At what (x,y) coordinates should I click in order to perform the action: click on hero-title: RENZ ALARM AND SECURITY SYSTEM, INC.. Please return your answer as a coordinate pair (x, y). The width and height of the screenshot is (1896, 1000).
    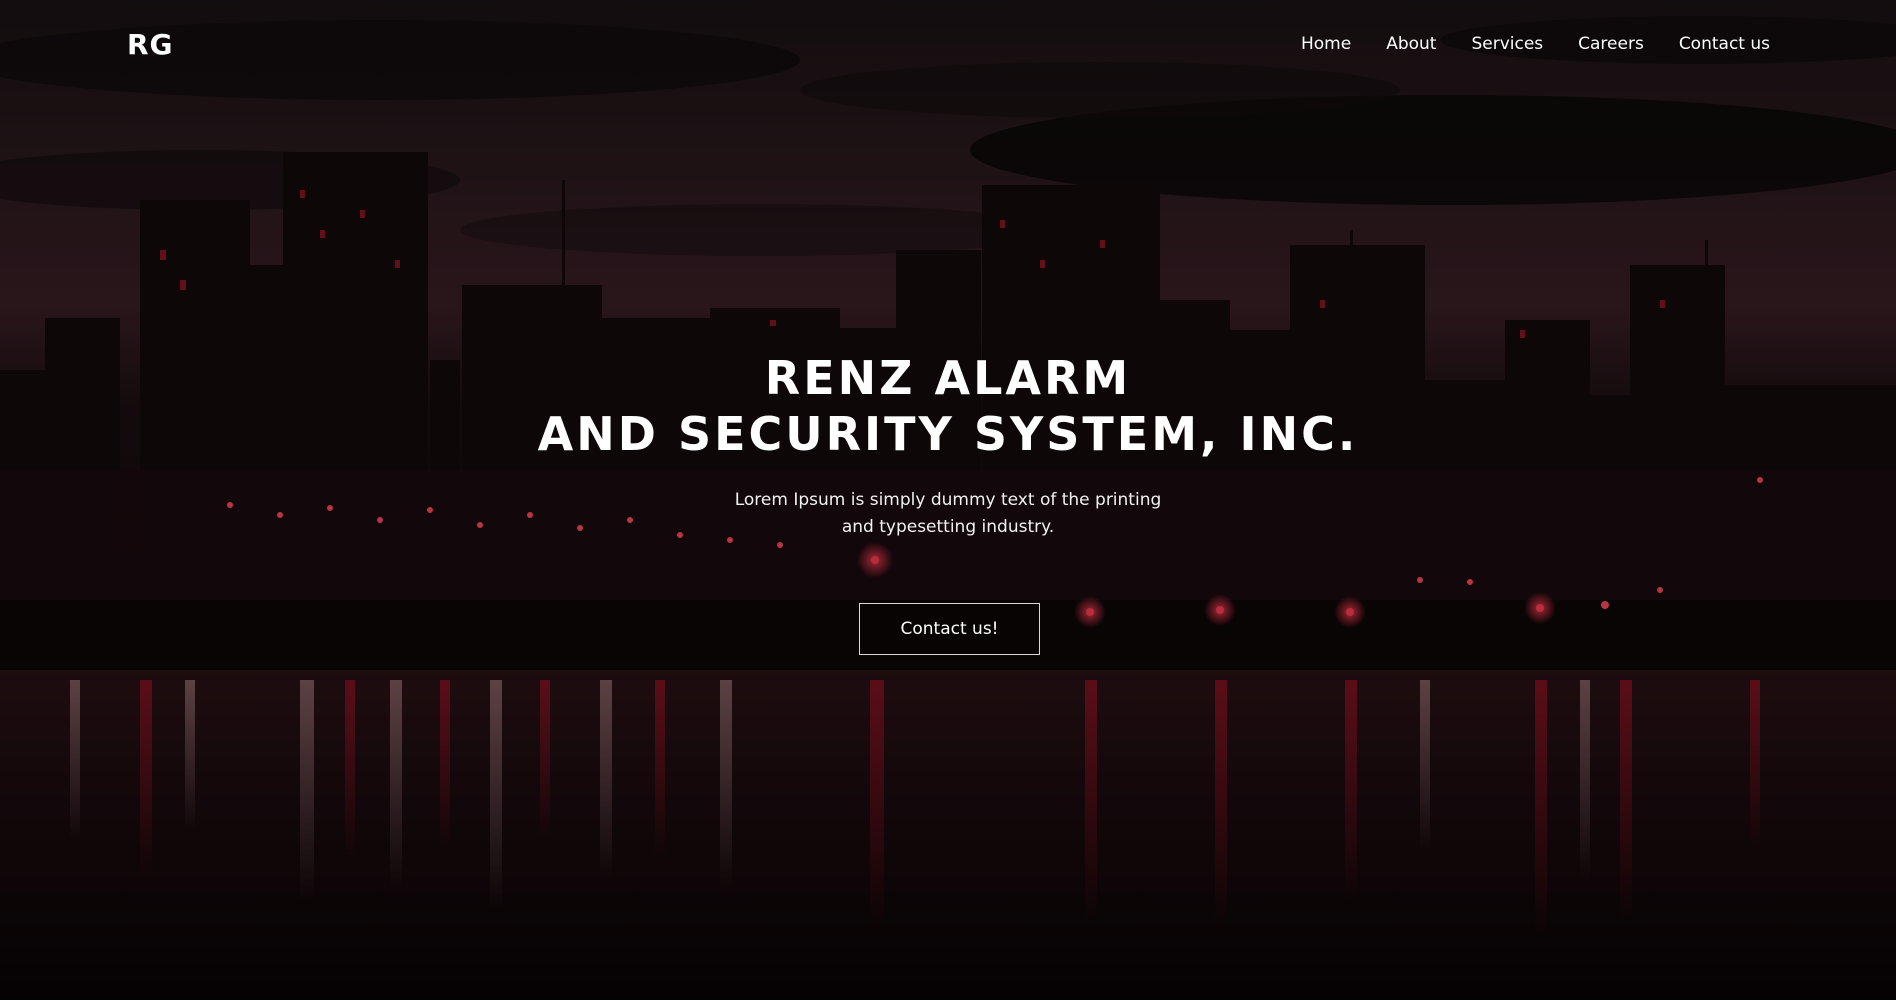
    Looking at the image, I should click on (948, 406).